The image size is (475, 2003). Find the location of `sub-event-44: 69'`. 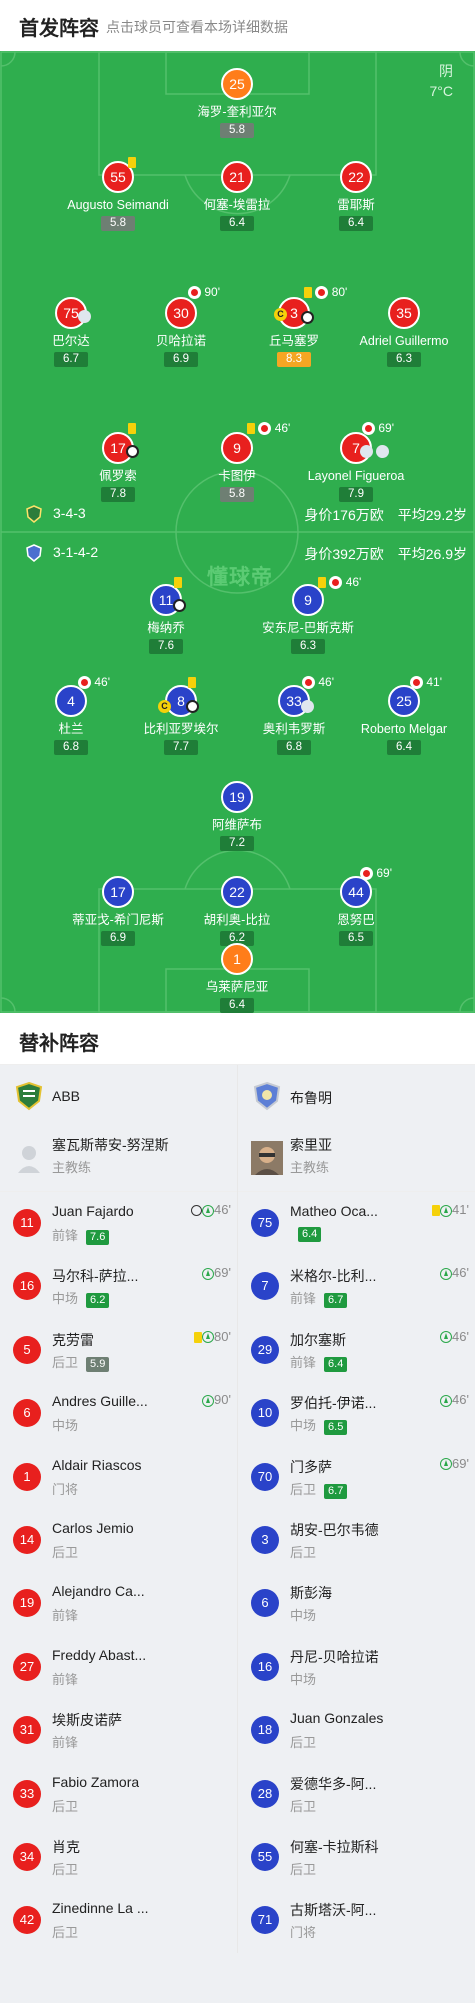

sub-event-44: 69' is located at coordinates (376, 873).